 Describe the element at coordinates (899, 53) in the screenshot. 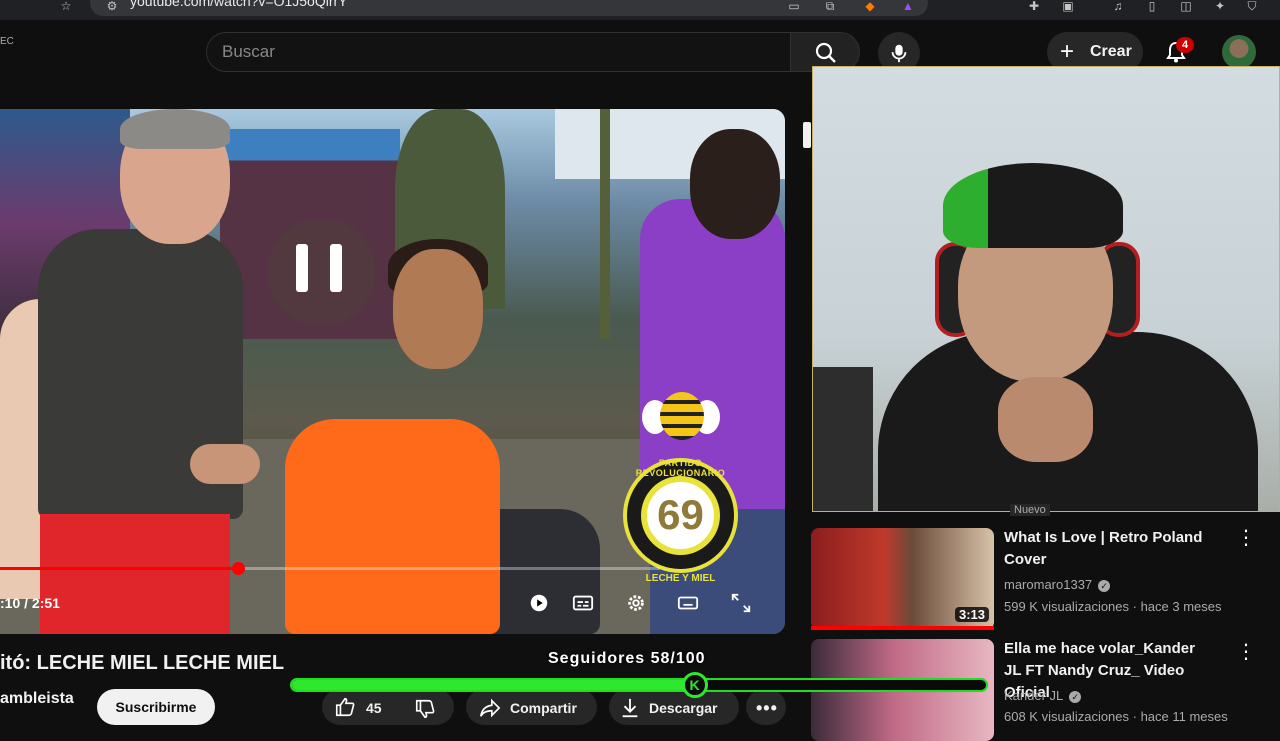

I see `microphone-icon` at that location.